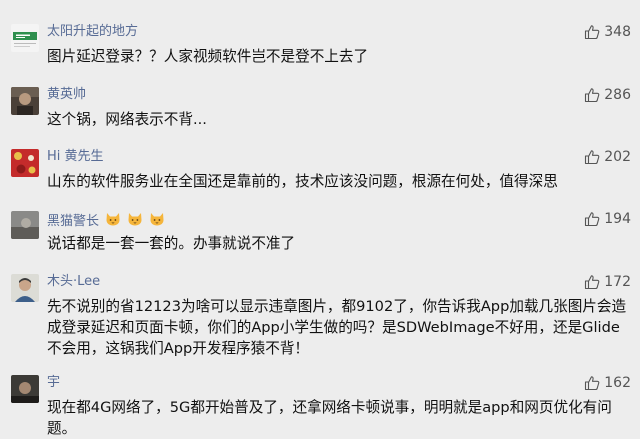  What do you see at coordinates (53, 383) in the screenshot?
I see `username: 宇` at bounding box center [53, 383].